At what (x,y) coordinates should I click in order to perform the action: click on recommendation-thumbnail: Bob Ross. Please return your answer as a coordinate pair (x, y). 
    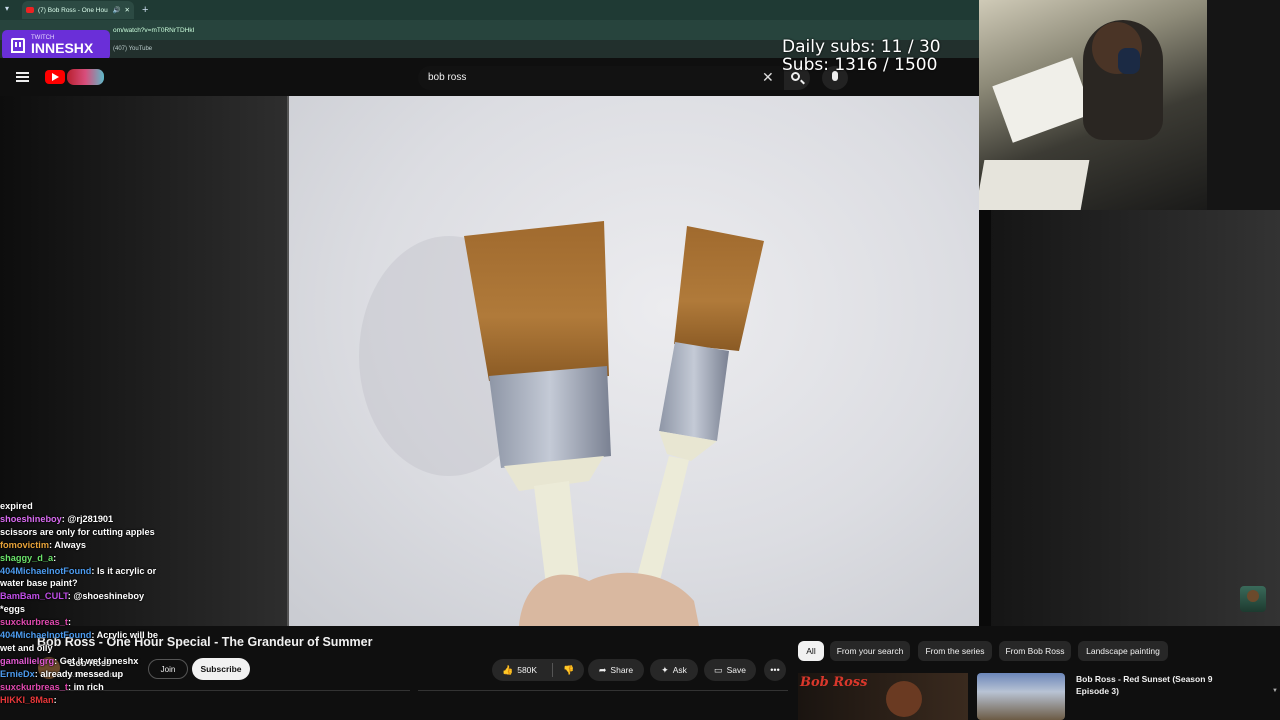
    Looking at the image, I should click on (883, 696).